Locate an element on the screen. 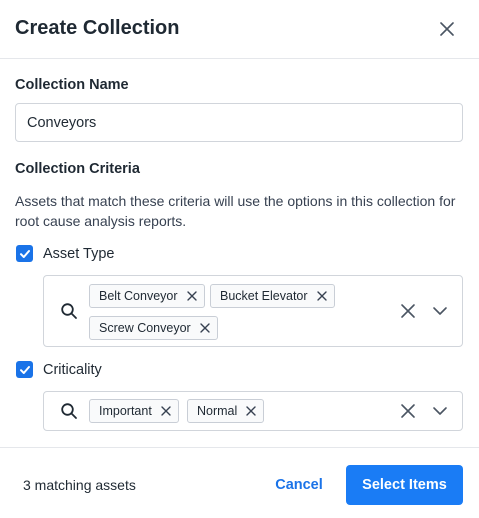  criticality-multiselect: Important Normal is located at coordinates (253, 411).